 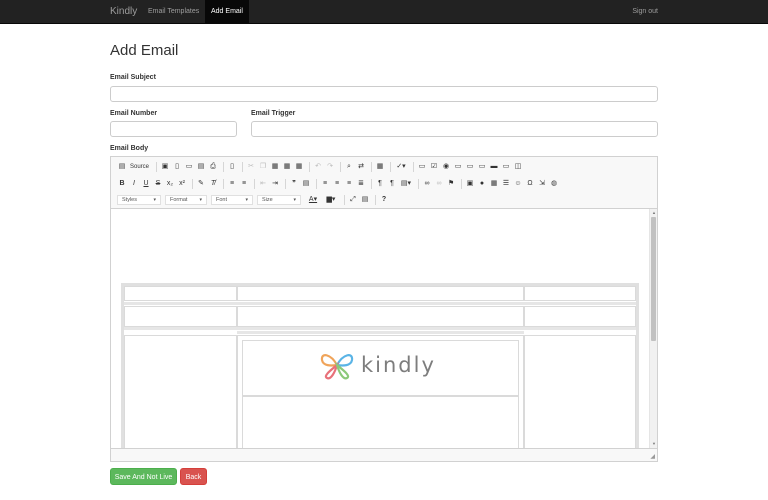 I want to click on underline-icon: U, so click(x=146, y=184).